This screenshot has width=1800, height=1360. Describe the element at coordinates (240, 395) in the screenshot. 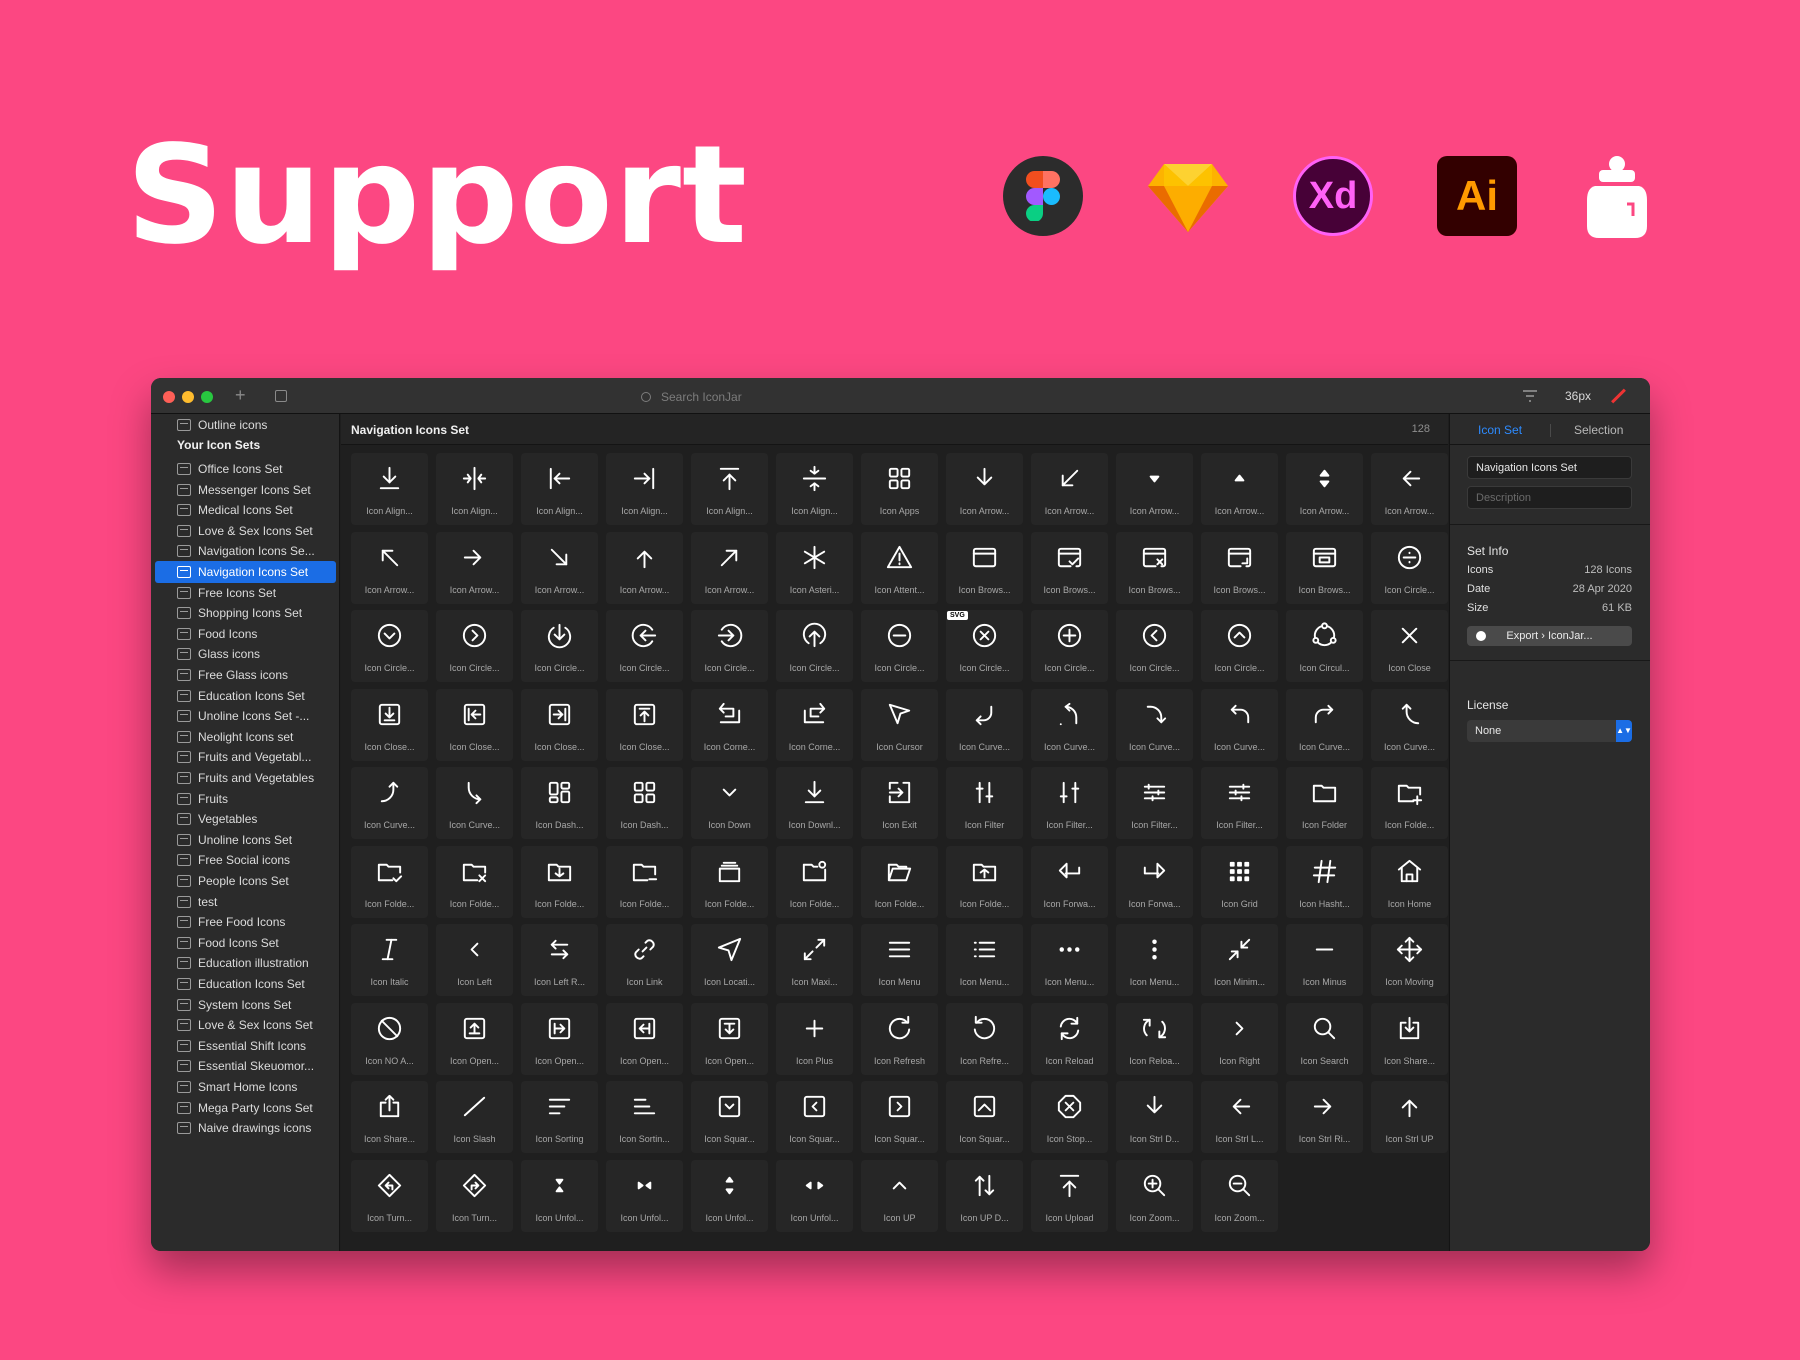

I see `add-icon: +` at that location.